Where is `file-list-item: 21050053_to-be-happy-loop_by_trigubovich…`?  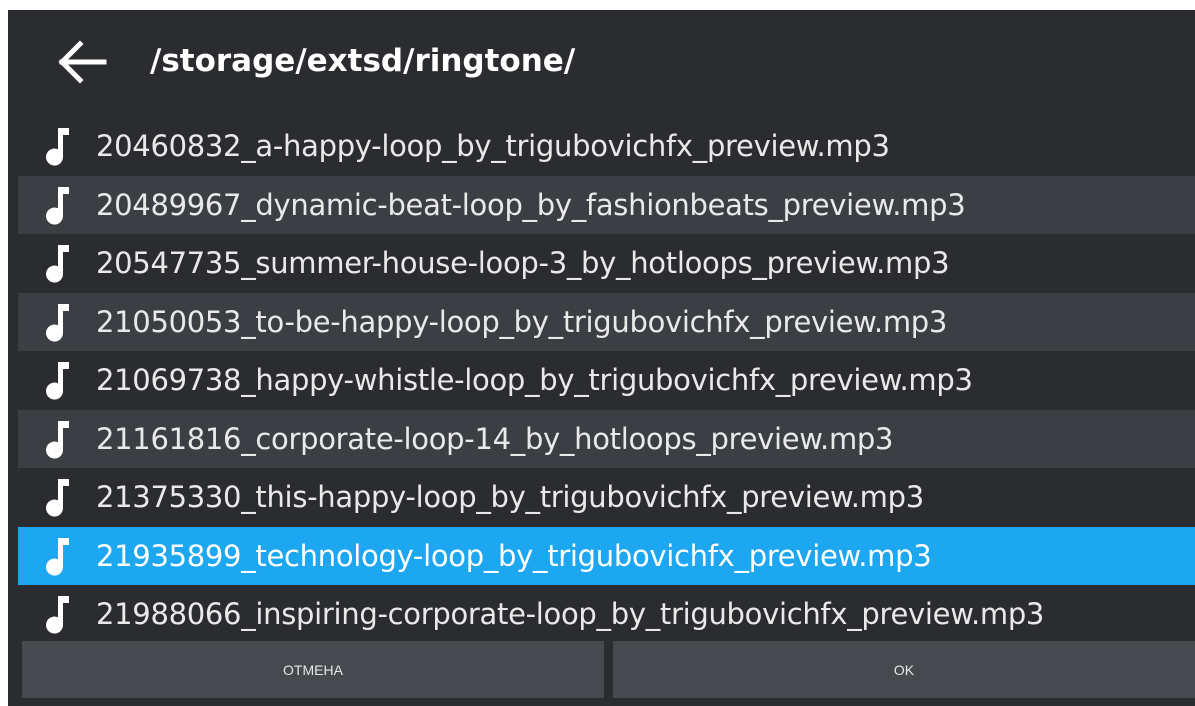
file-list-item: 21050053_to-be-happy-loop_by_trigubovich… is located at coordinates (606, 322).